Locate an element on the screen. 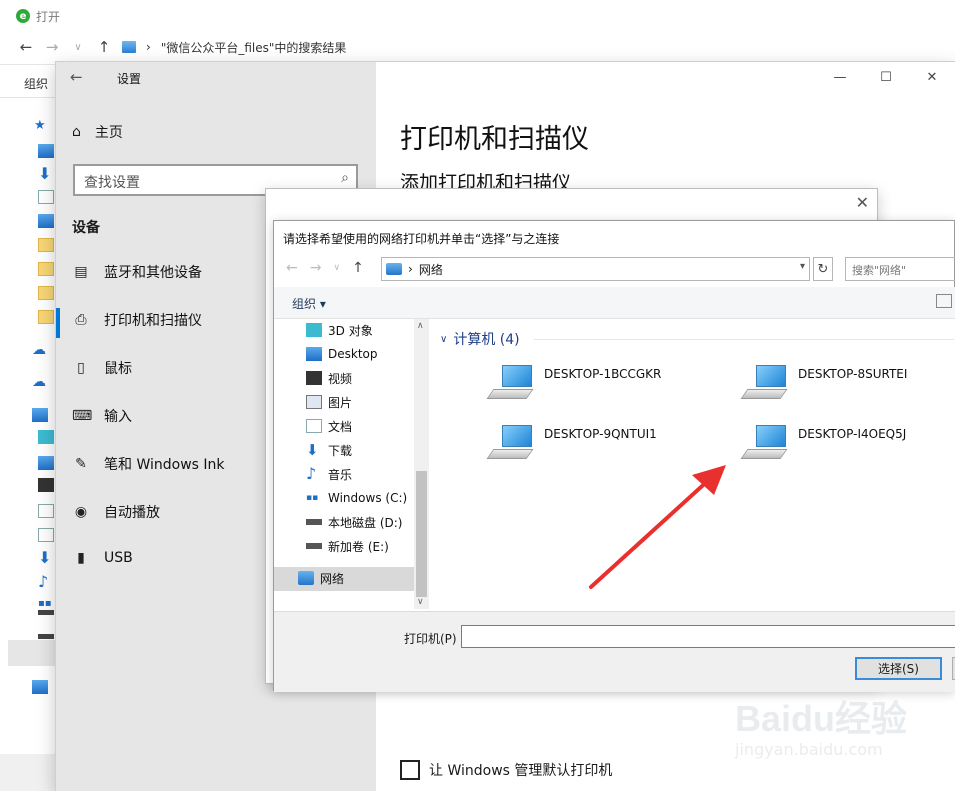 The image size is (955, 791). tree-item-network: 网络 is located at coordinates (321, 578).